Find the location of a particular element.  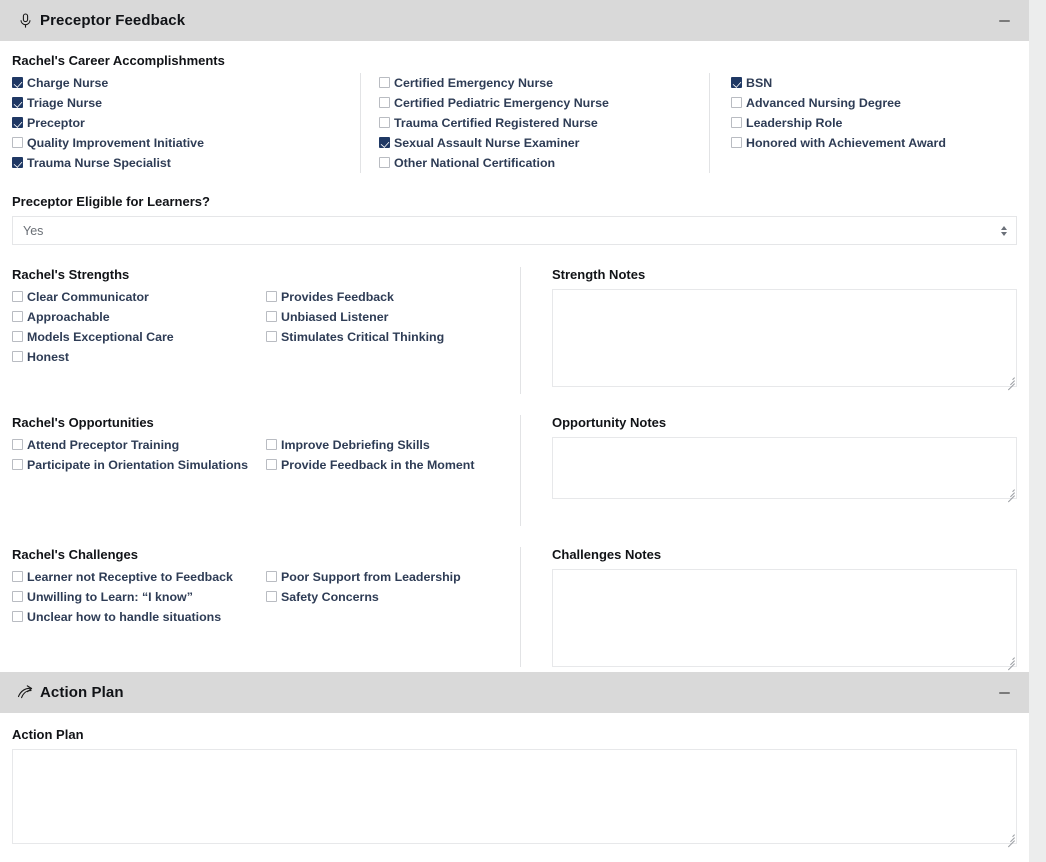

strength-notes-input is located at coordinates (784, 338).